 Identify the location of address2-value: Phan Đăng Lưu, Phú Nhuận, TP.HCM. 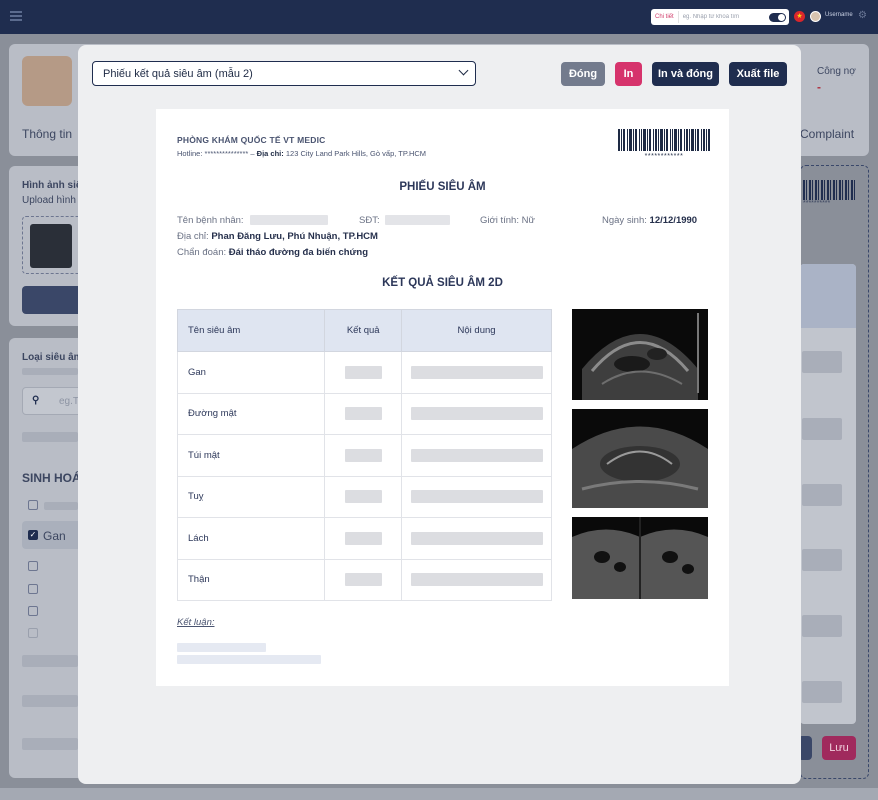
(294, 236).